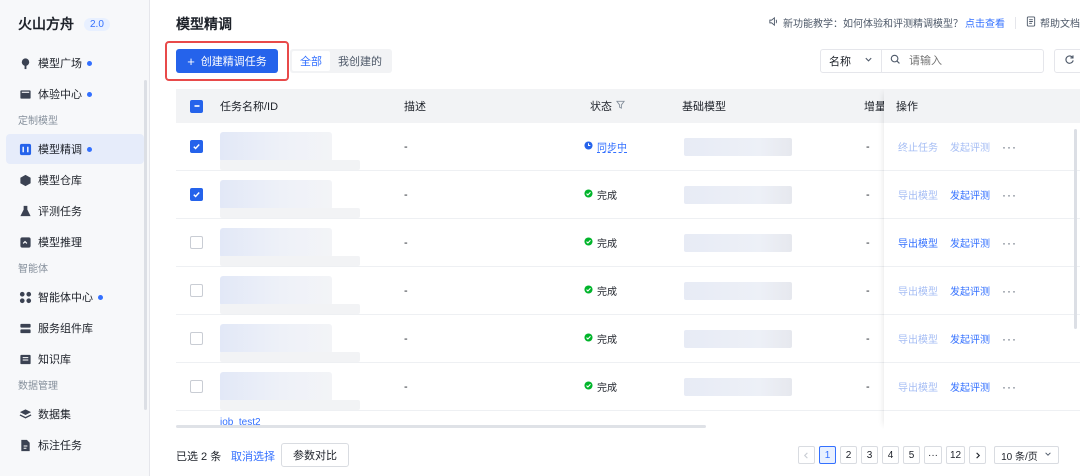  I want to click on sidebar-item: 标注任务, so click(75, 445).